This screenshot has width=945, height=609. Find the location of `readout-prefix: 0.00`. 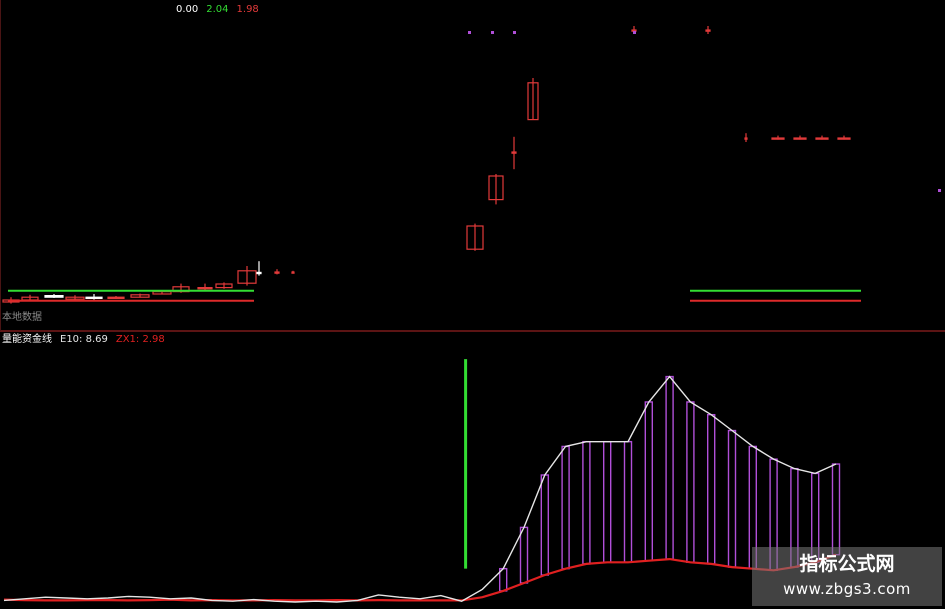

readout-prefix: 0.00 is located at coordinates (187, 9).